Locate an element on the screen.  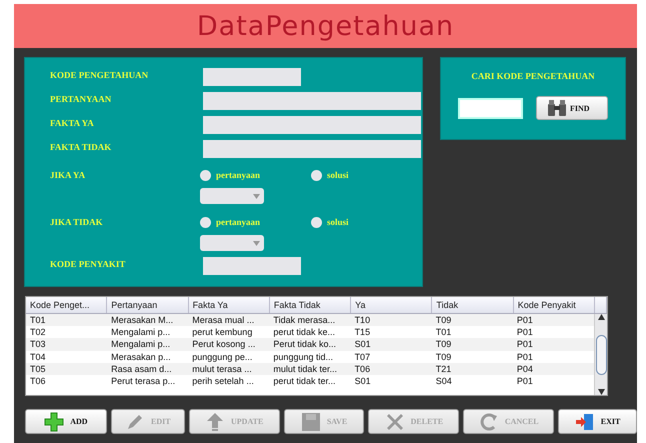
window-title: DataPengetahuan is located at coordinates (325, 26).